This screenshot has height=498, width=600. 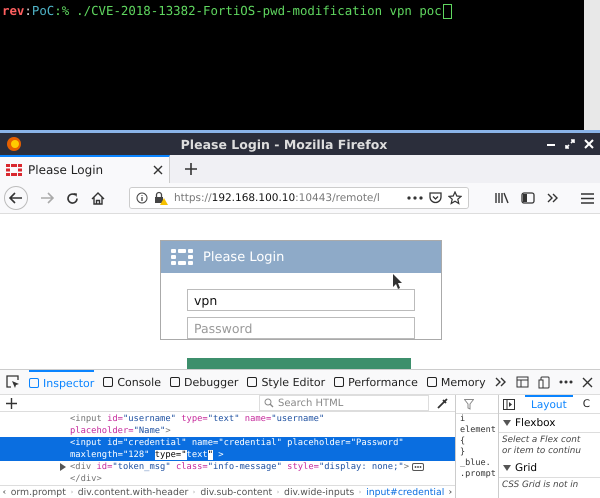 What do you see at coordinates (38, 492) in the screenshot?
I see `breadcrumb-item: orm.prompt` at bounding box center [38, 492].